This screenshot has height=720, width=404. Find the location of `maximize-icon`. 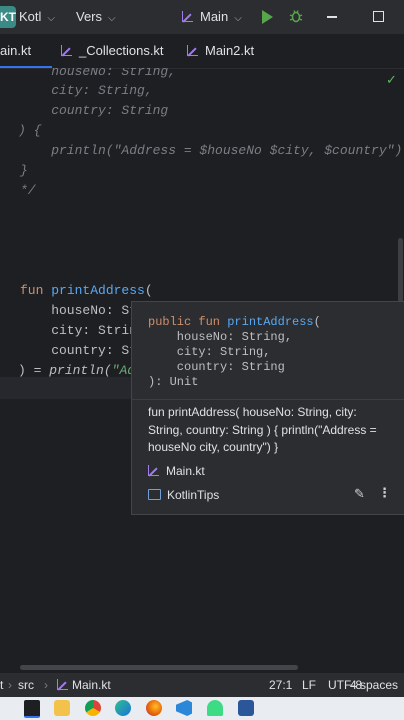

maximize-icon is located at coordinates (378, 16).